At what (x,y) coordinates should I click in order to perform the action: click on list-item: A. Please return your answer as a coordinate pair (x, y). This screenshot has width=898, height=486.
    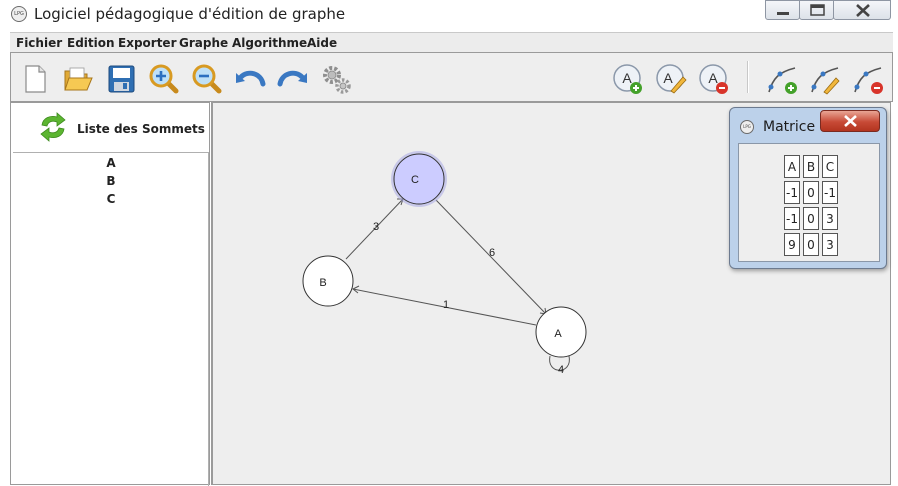
    Looking at the image, I should click on (111, 163).